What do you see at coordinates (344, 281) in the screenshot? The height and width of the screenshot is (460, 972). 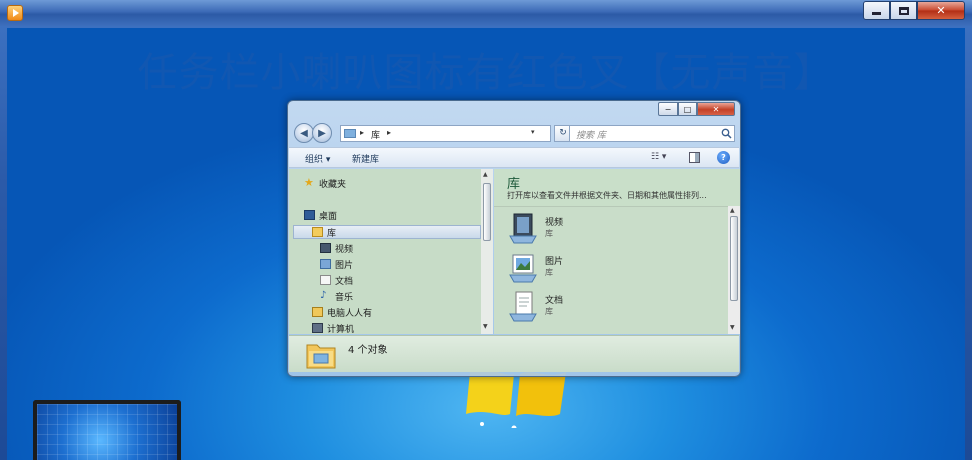 I see `nav-item-label: 文档` at bounding box center [344, 281].